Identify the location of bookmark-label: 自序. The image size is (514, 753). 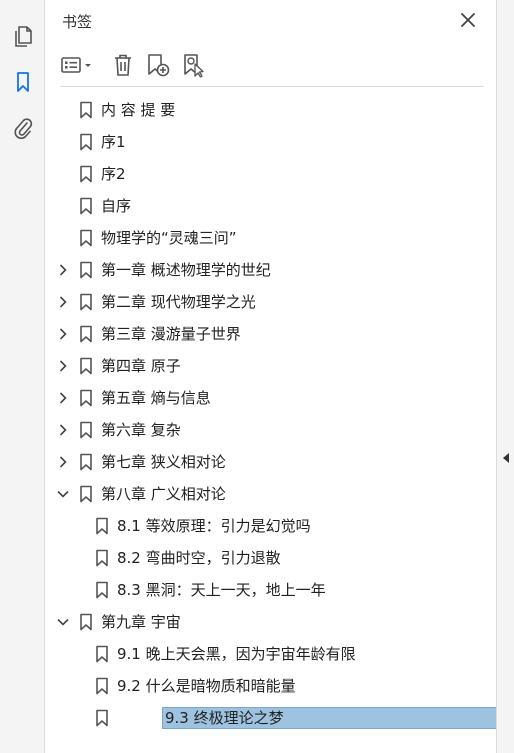
(116, 206).